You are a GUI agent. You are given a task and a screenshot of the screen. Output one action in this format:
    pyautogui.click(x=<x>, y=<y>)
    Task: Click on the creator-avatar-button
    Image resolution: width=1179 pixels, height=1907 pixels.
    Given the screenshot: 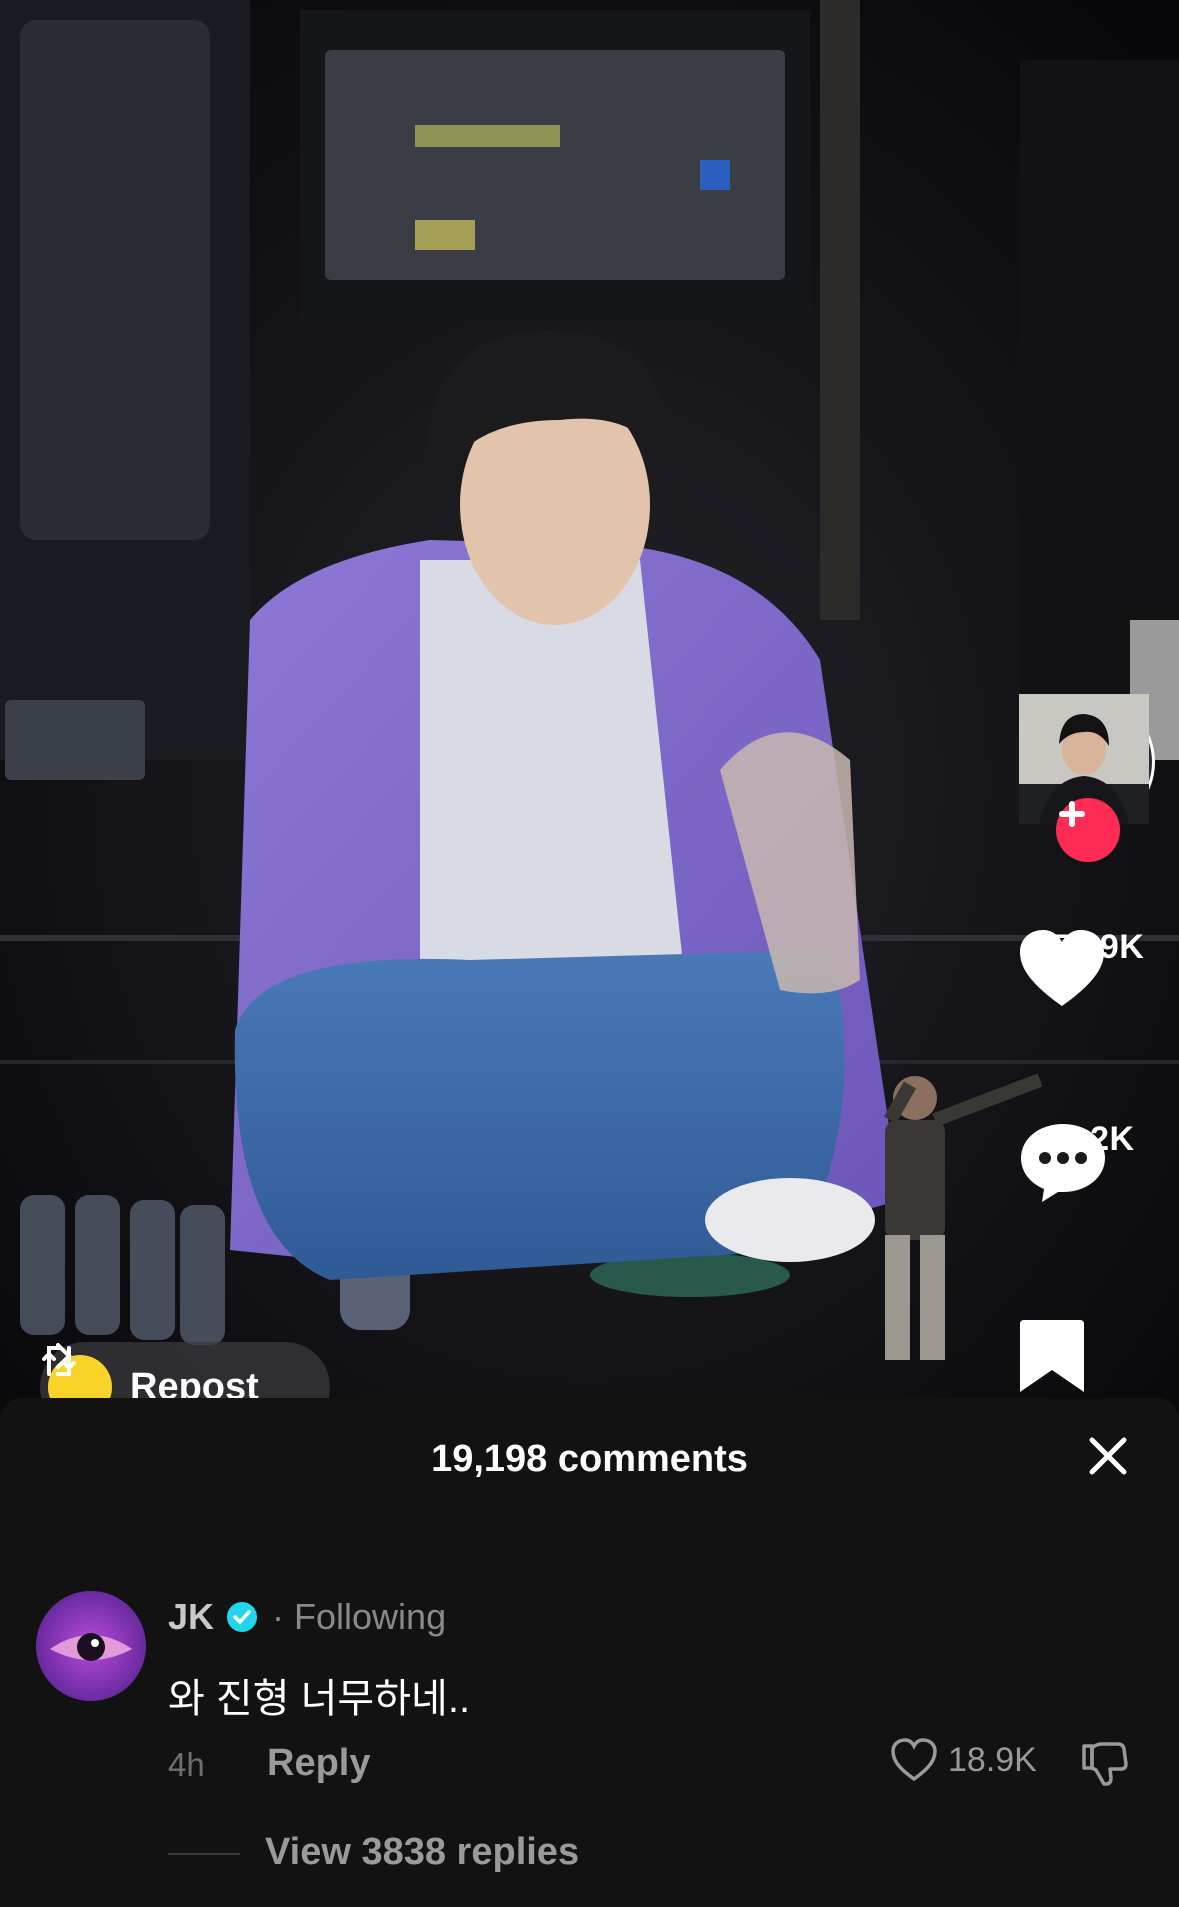 What is the action you would take?
    pyautogui.click(x=1087, y=778)
    